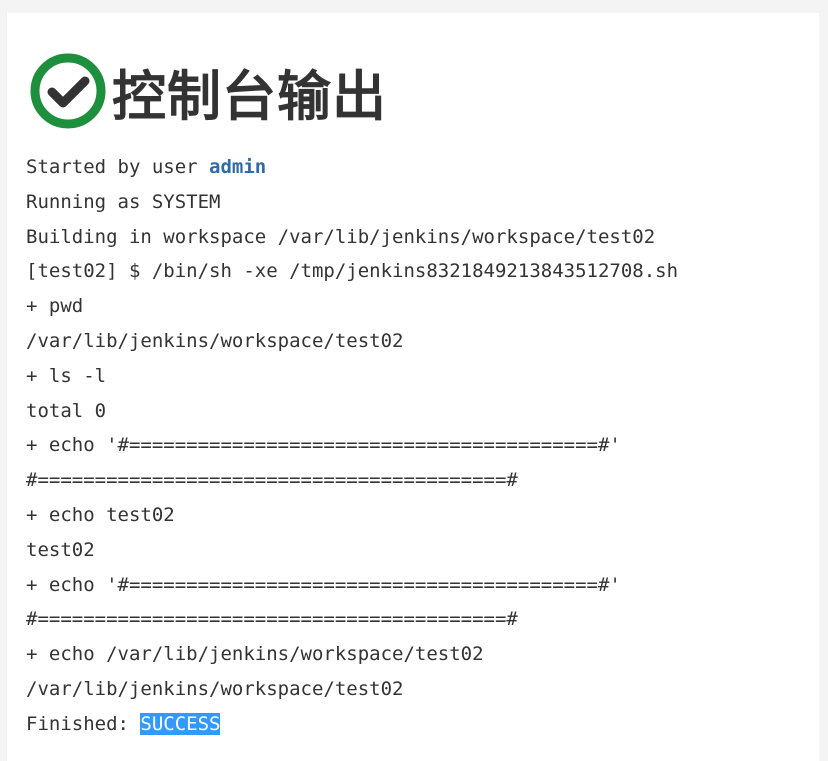 The width and height of the screenshot is (828, 761). What do you see at coordinates (100, 514) in the screenshot?
I see `console-line: + echo test02` at bounding box center [100, 514].